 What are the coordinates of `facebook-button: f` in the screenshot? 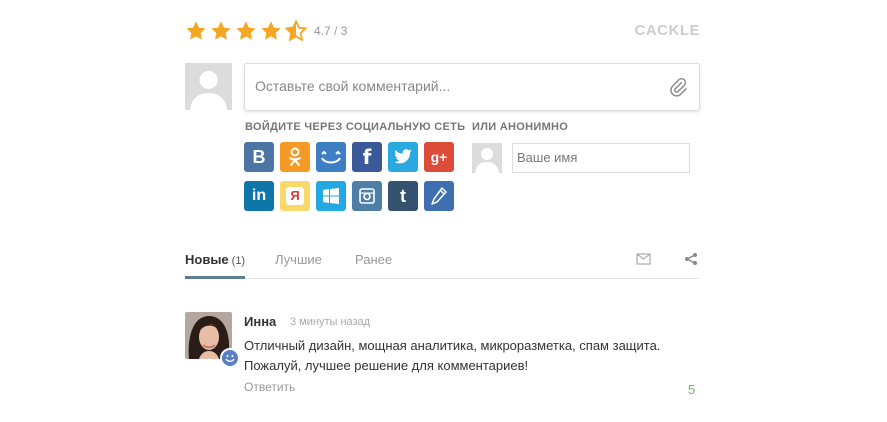 It's located at (367, 157).